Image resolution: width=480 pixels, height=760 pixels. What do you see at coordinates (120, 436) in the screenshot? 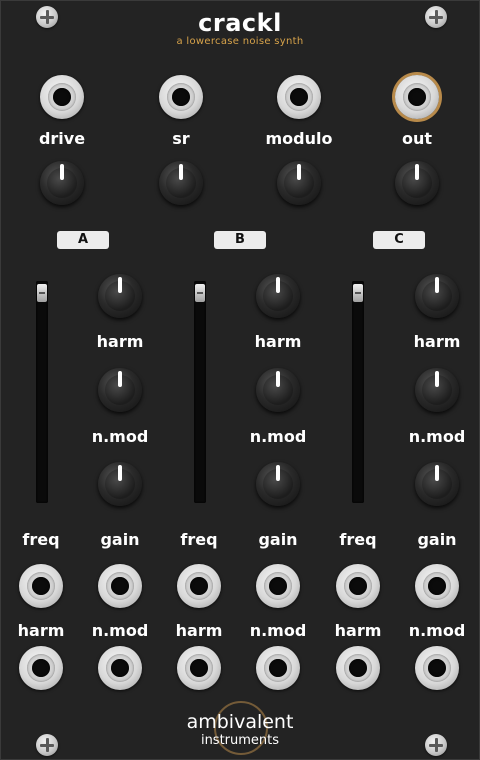
I see `voice-a-nmod-label: n.mod` at bounding box center [120, 436].